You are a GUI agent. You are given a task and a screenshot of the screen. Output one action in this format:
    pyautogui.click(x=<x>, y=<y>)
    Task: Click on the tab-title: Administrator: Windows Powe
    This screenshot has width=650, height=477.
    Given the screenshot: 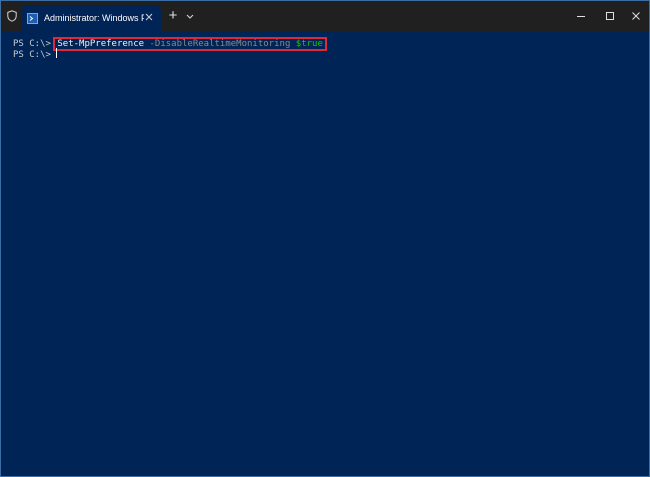 What is the action you would take?
    pyautogui.click(x=94, y=18)
    